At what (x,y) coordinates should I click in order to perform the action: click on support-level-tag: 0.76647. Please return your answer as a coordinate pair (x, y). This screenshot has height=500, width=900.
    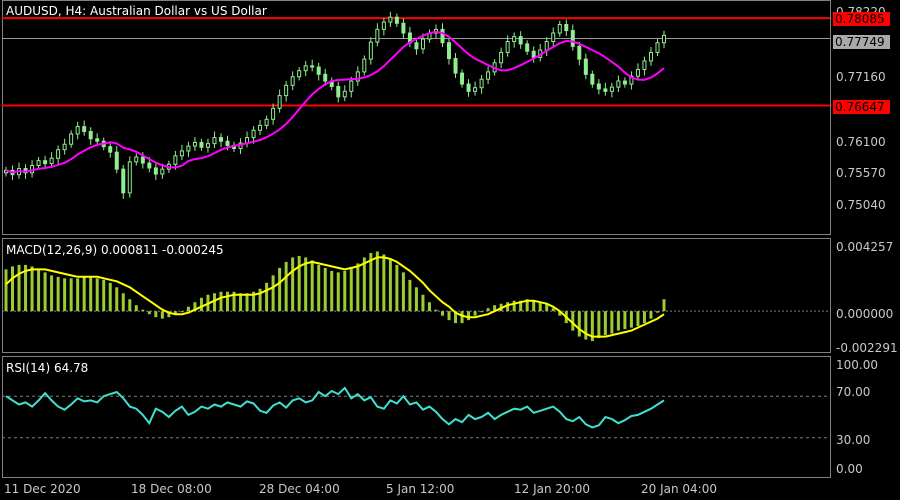
    Looking at the image, I should click on (861, 107).